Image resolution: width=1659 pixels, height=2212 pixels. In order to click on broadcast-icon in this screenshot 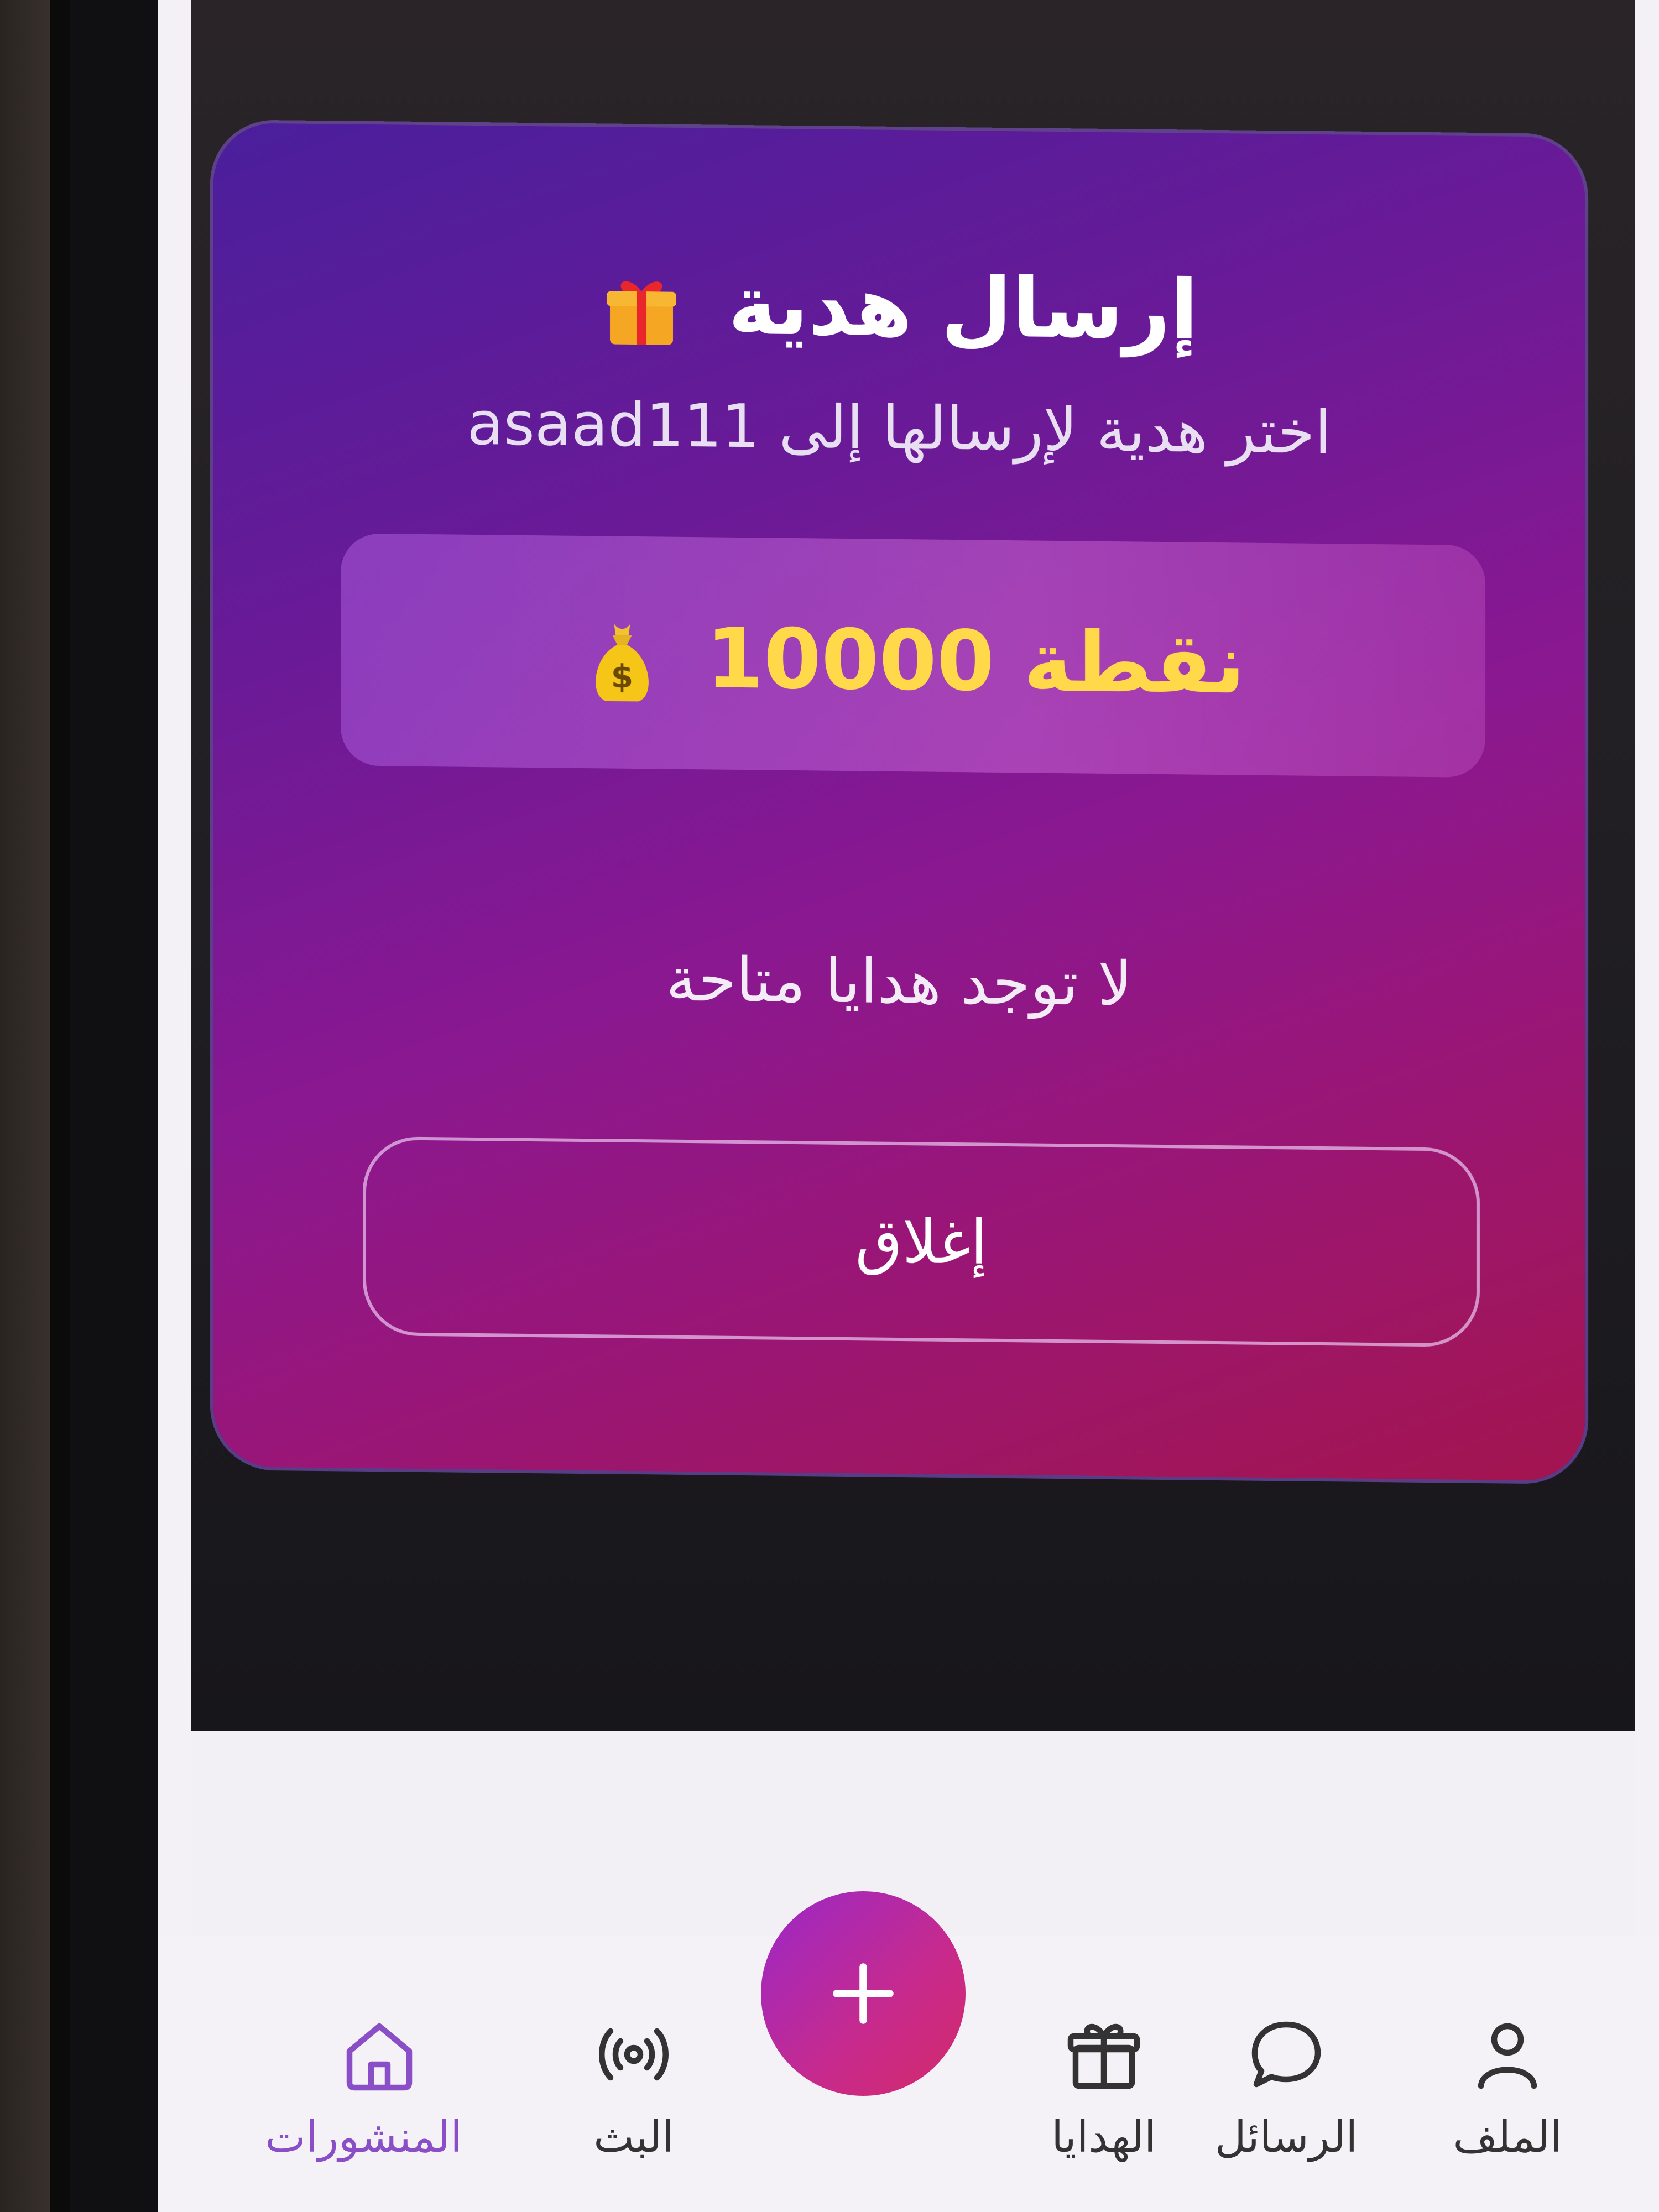, I will do `click(634, 2055)`.